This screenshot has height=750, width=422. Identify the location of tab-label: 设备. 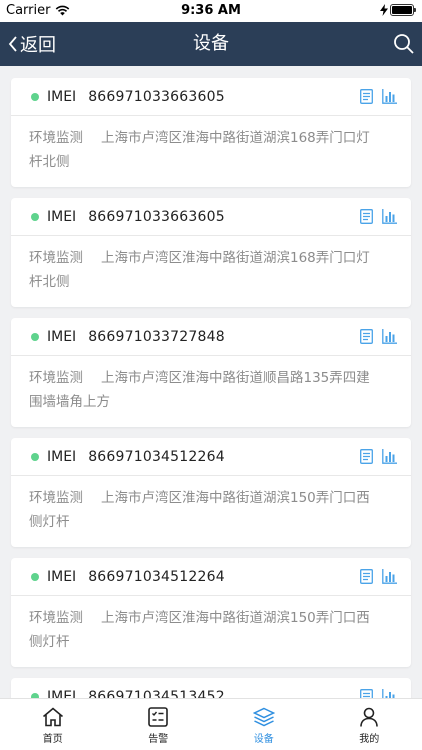
(263, 739).